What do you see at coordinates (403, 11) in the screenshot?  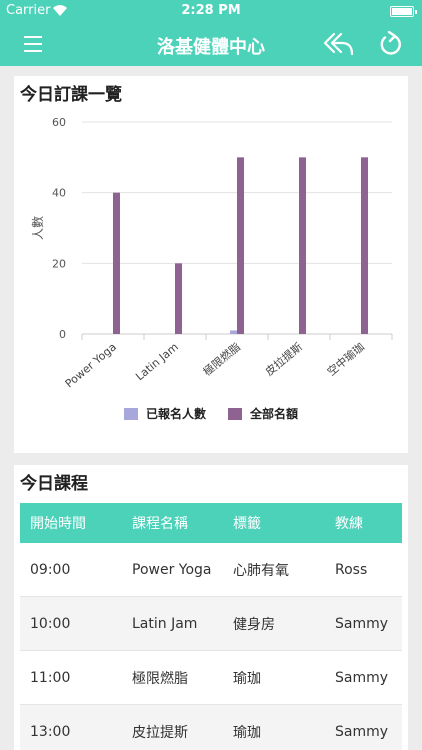 I see `battery-icon` at bounding box center [403, 11].